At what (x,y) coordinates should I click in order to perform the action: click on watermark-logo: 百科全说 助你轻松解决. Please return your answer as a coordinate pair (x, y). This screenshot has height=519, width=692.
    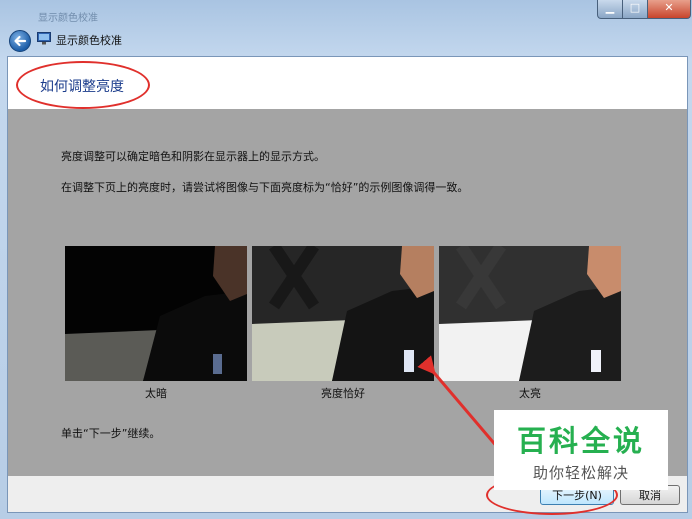
    Looking at the image, I should click on (581, 450).